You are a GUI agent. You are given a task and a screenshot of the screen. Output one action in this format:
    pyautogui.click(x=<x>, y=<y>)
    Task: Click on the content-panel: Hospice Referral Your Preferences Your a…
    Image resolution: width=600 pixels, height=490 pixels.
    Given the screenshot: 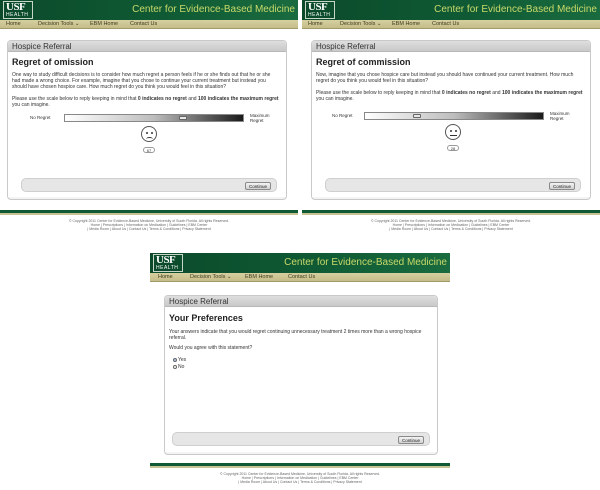 What is the action you would take?
    pyautogui.click(x=301, y=375)
    